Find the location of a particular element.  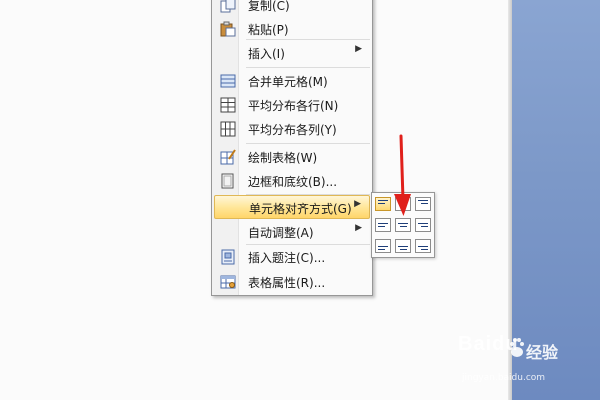

menu-item-label: 单元格对齐方式(G) is located at coordinates (300, 209).